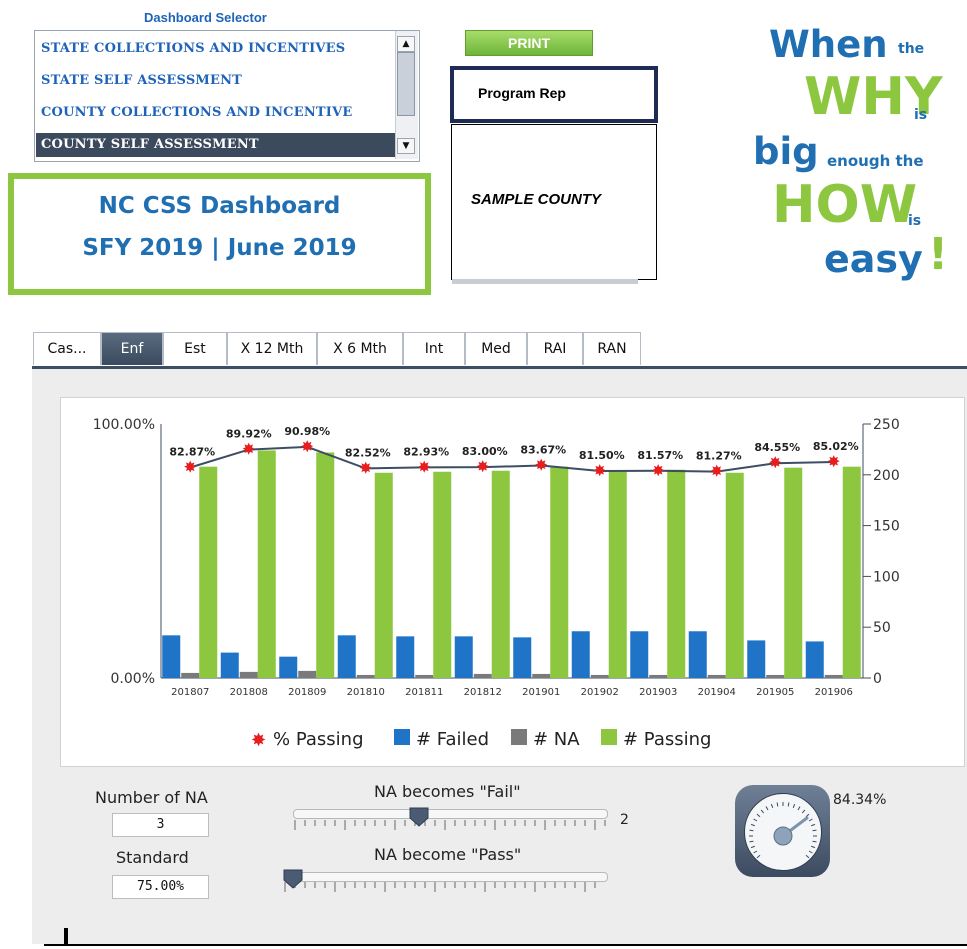 This screenshot has width=967, height=949. I want to click on pct-passing-data-label: 85.02%, so click(836, 446).